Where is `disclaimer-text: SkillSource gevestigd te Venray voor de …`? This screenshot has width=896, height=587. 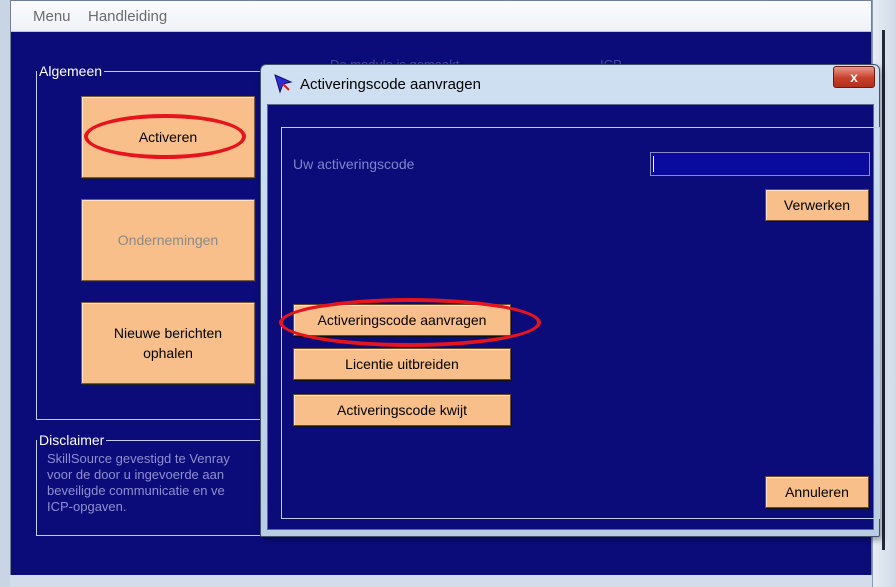
disclaimer-text: SkillSource gevestigd te Venray voor de … is located at coordinates (138, 482).